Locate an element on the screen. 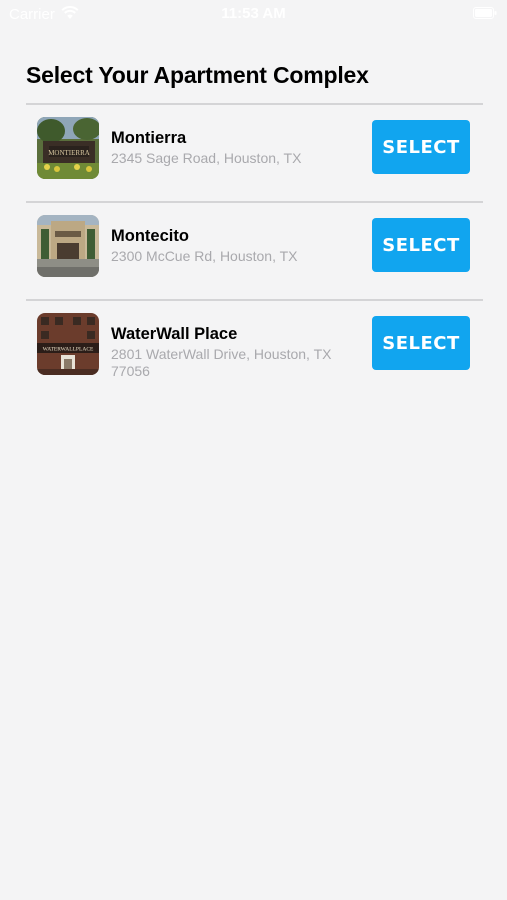 This screenshot has height=900, width=507. complex-name: Montierra is located at coordinates (149, 138).